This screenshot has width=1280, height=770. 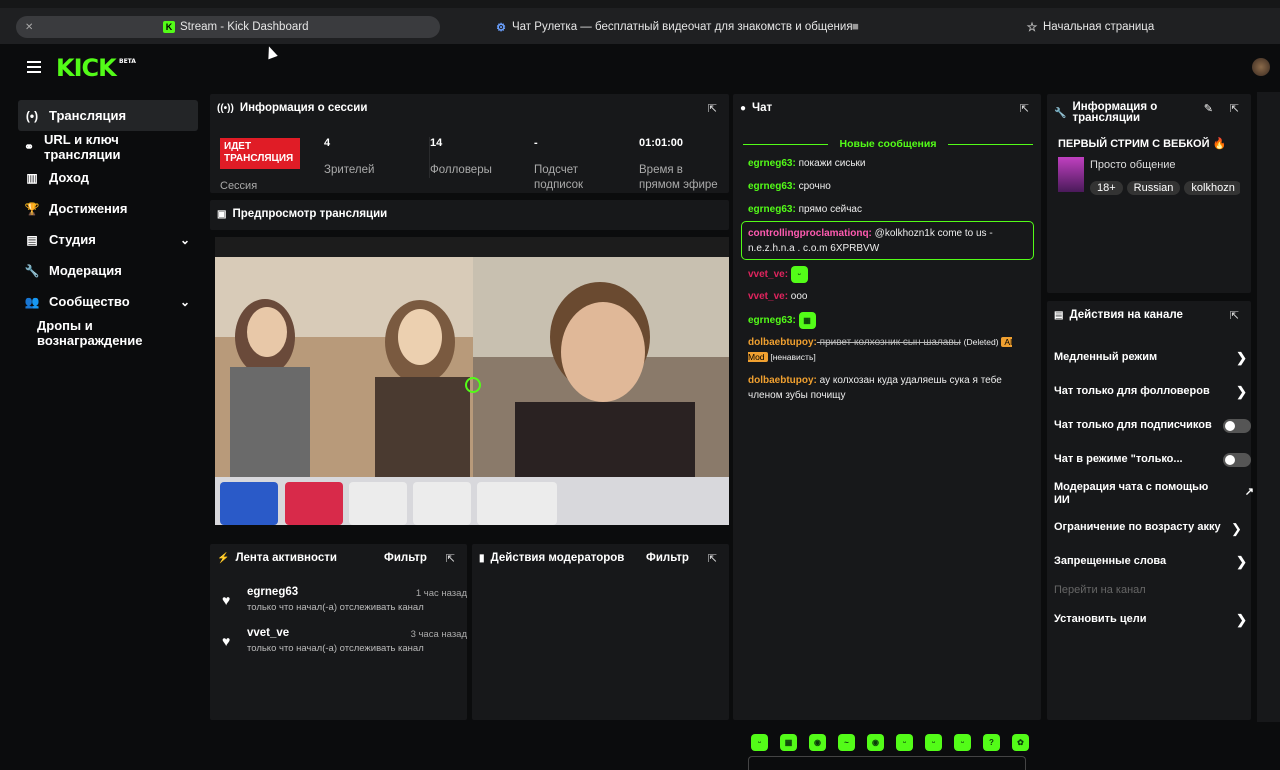 What do you see at coordinates (1020, 742) in the screenshot?
I see `emote-icon: ✿` at bounding box center [1020, 742].